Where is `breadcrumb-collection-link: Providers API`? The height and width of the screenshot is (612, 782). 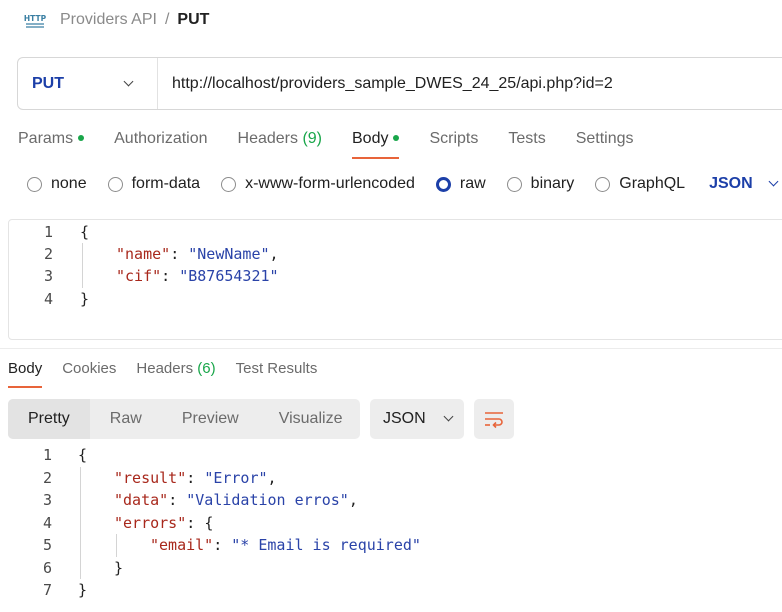
breadcrumb-collection-link: Providers API is located at coordinates (108, 20).